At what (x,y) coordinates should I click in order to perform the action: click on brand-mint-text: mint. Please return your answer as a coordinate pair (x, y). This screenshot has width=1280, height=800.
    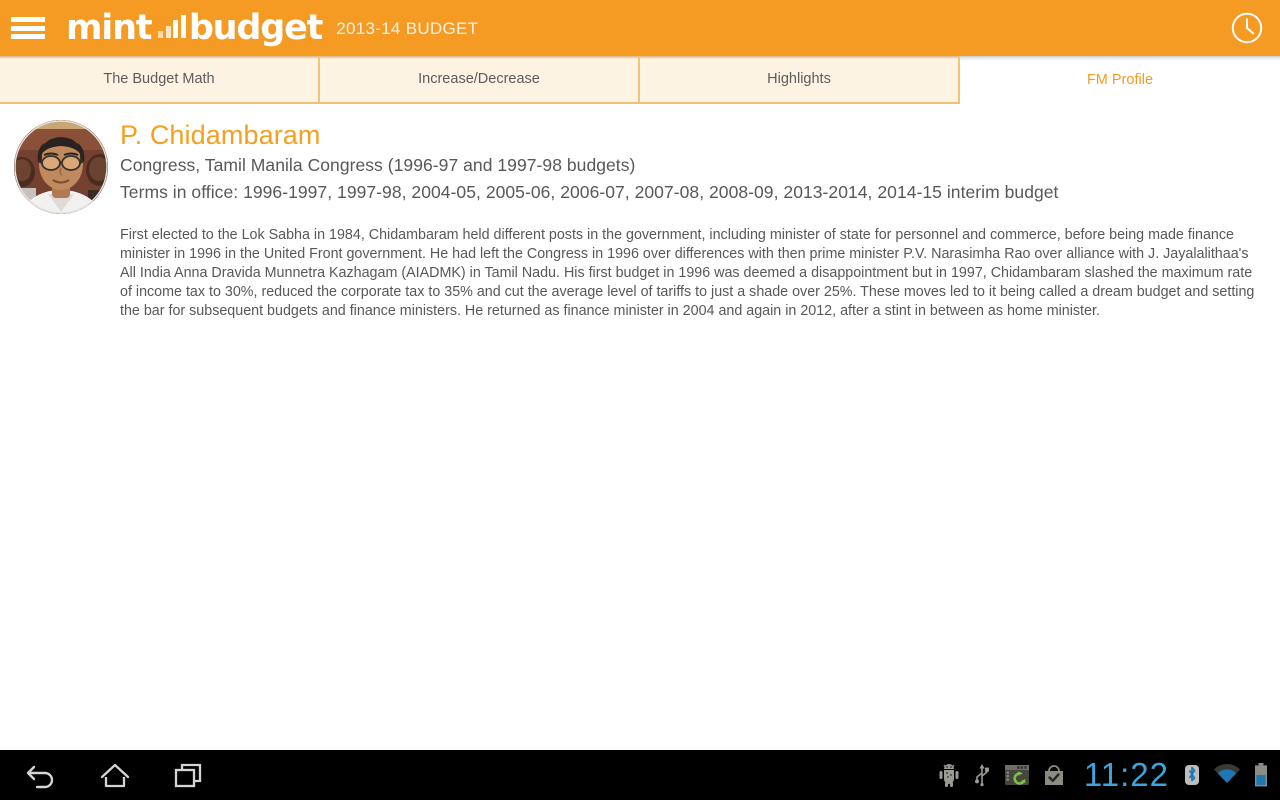
    Looking at the image, I should click on (109, 27).